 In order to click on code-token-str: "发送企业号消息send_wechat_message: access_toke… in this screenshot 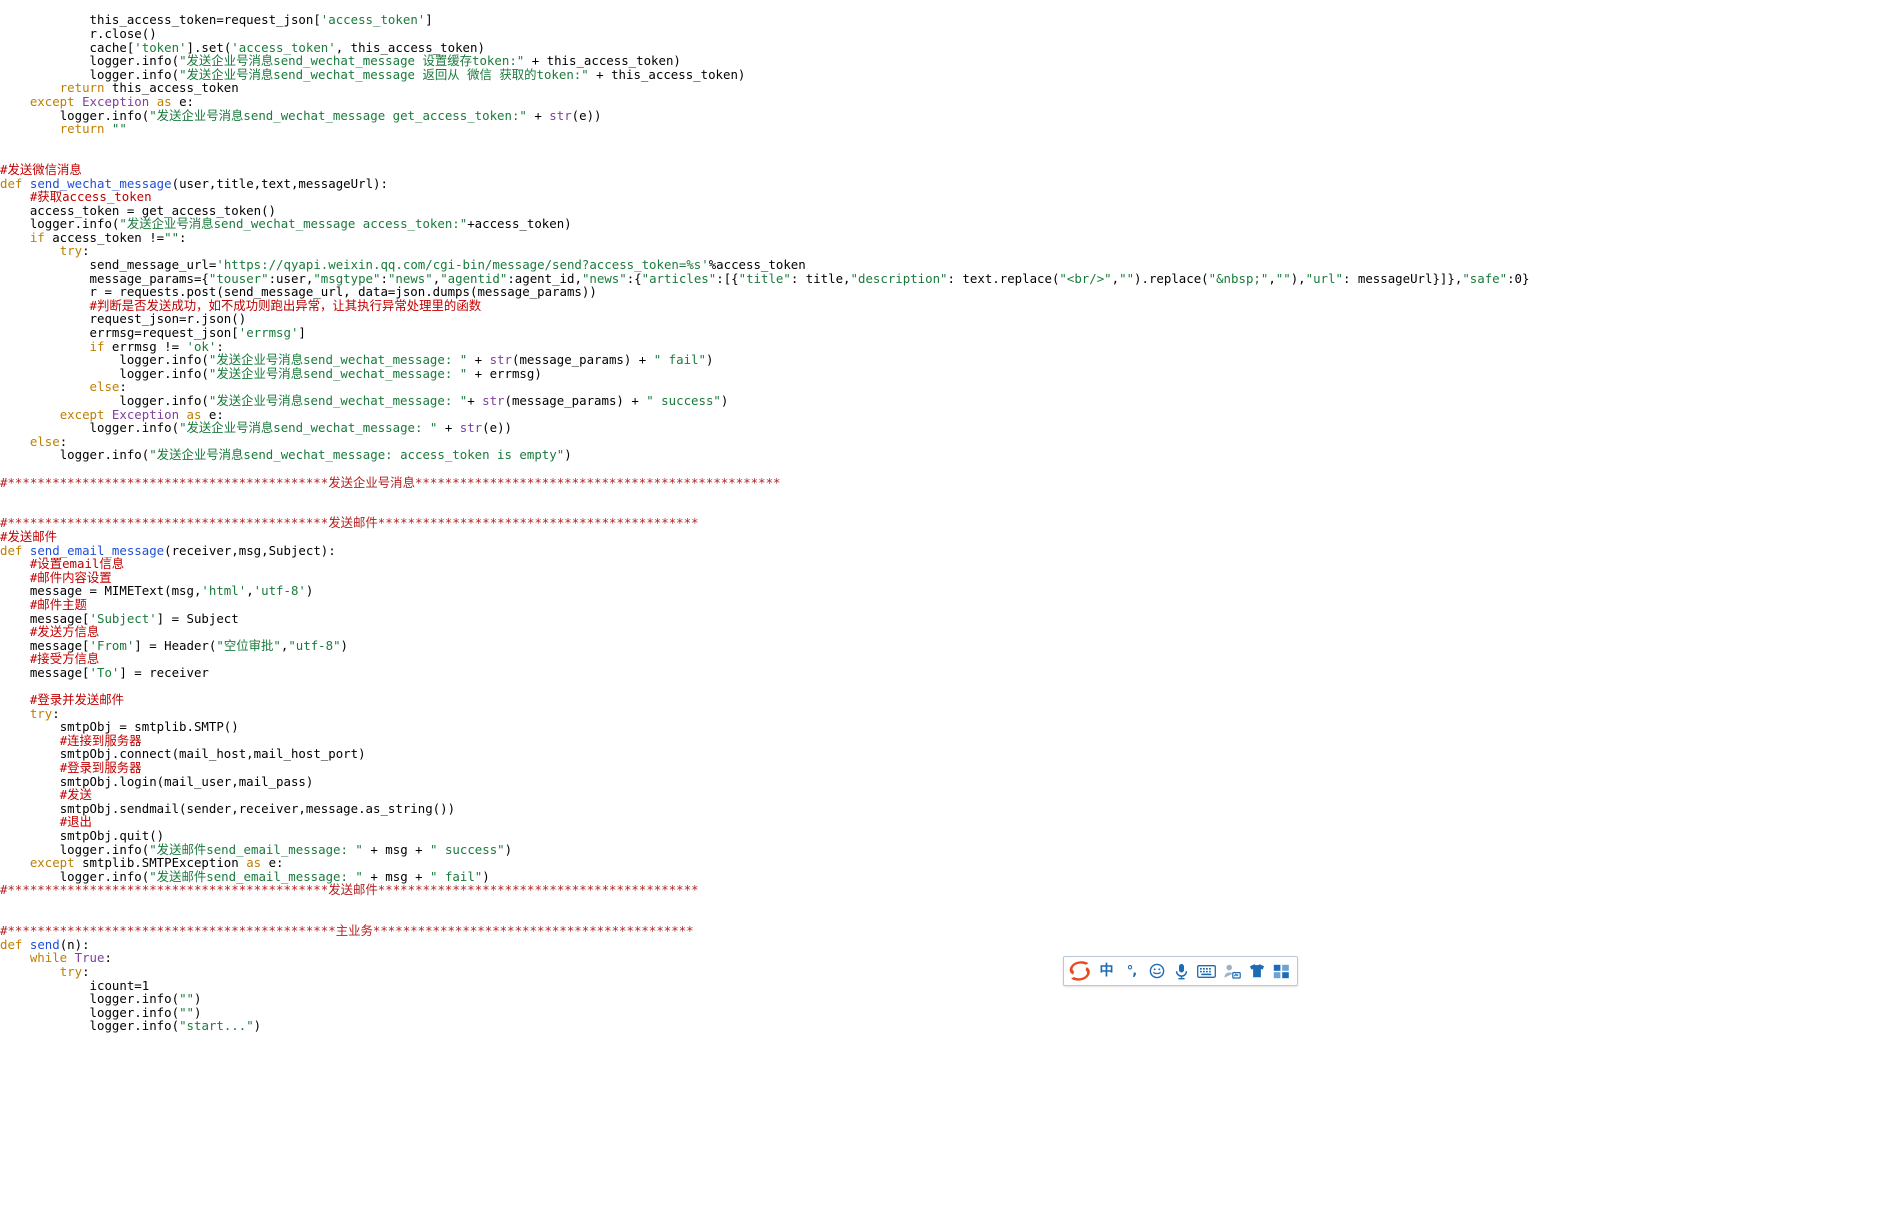, I will do `click(357, 455)`.